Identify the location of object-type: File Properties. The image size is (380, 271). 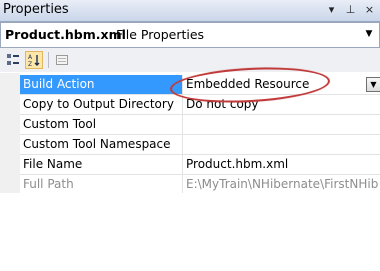
(160, 34).